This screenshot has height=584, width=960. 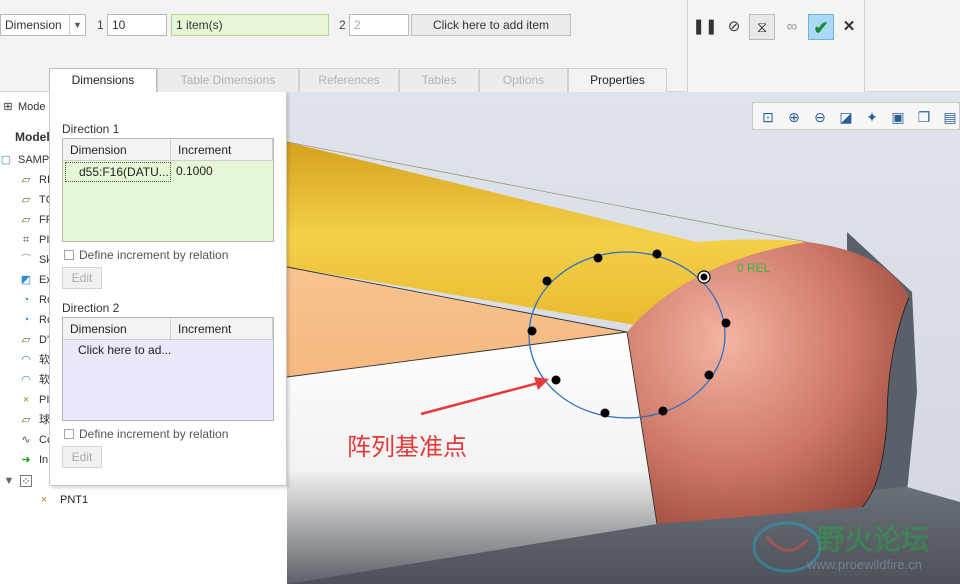 What do you see at coordinates (82, 457) in the screenshot?
I see `direction2-edit-button: Edit` at bounding box center [82, 457].